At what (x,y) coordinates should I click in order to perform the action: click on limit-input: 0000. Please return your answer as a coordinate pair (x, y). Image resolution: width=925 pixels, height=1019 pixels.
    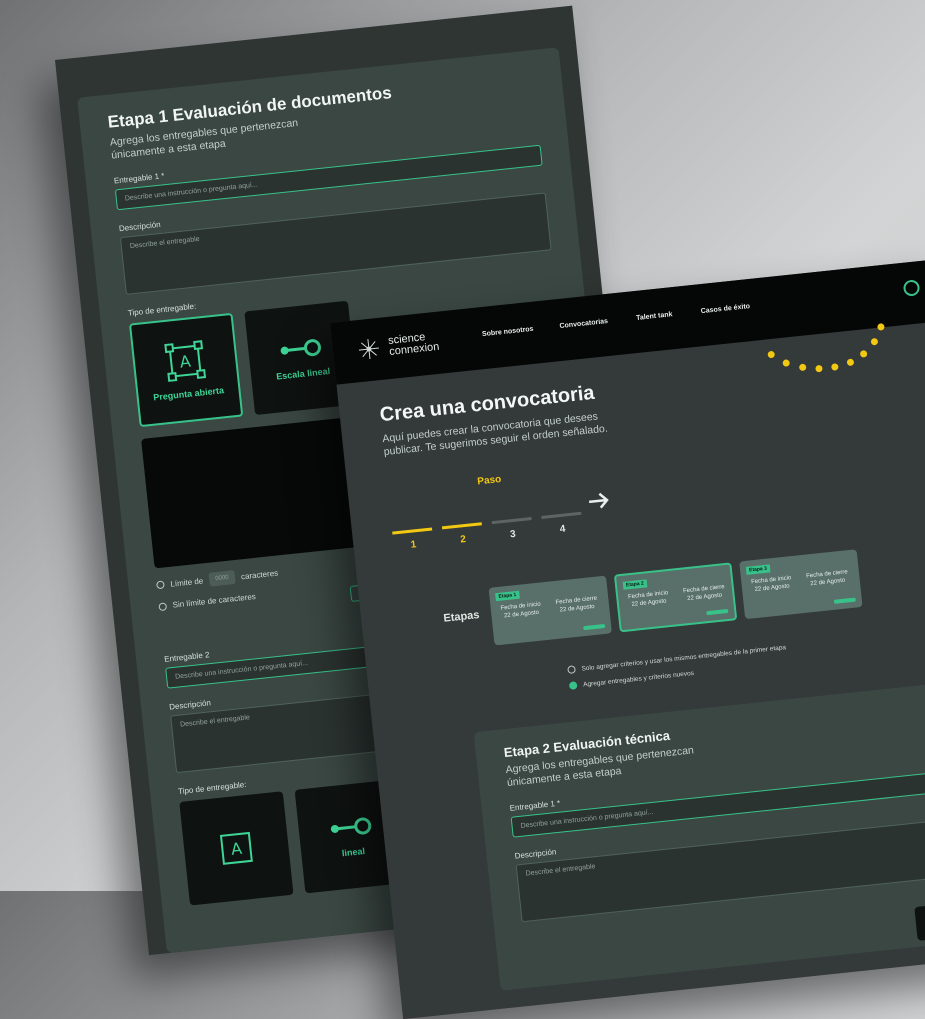
    Looking at the image, I should click on (222, 578).